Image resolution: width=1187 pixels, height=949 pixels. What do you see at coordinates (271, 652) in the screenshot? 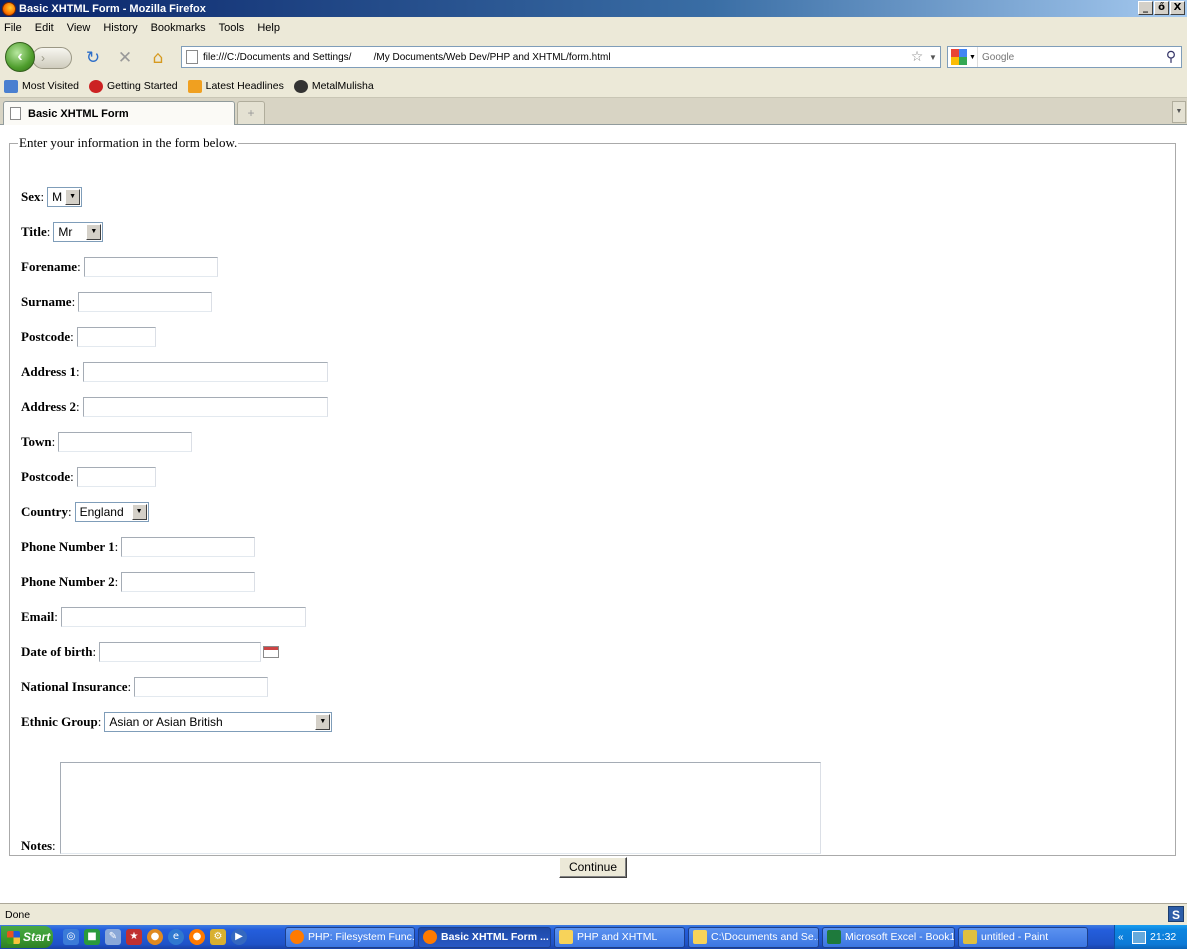
I see `calendar-icon` at bounding box center [271, 652].